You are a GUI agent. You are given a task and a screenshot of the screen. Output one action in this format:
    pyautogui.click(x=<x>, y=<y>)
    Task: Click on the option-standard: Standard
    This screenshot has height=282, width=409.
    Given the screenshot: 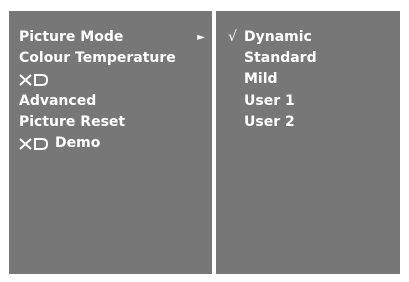 What is the action you would take?
    pyautogui.click(x=310, y=58)
    